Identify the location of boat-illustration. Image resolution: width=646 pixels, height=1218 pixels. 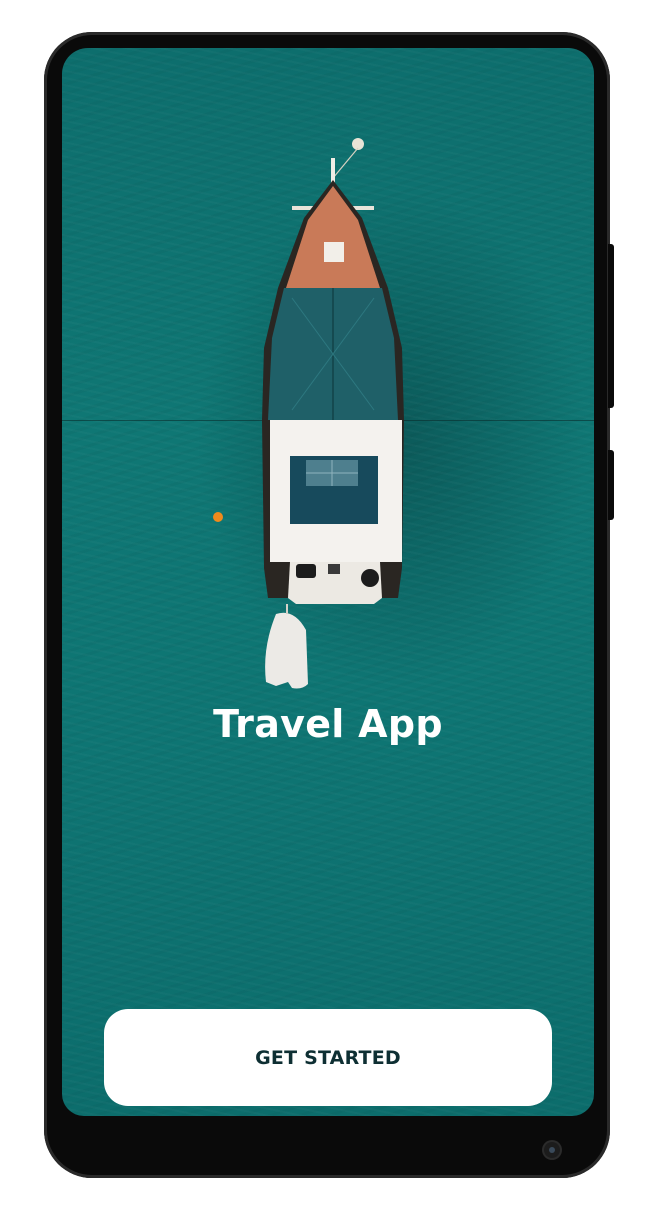
(308, 413).